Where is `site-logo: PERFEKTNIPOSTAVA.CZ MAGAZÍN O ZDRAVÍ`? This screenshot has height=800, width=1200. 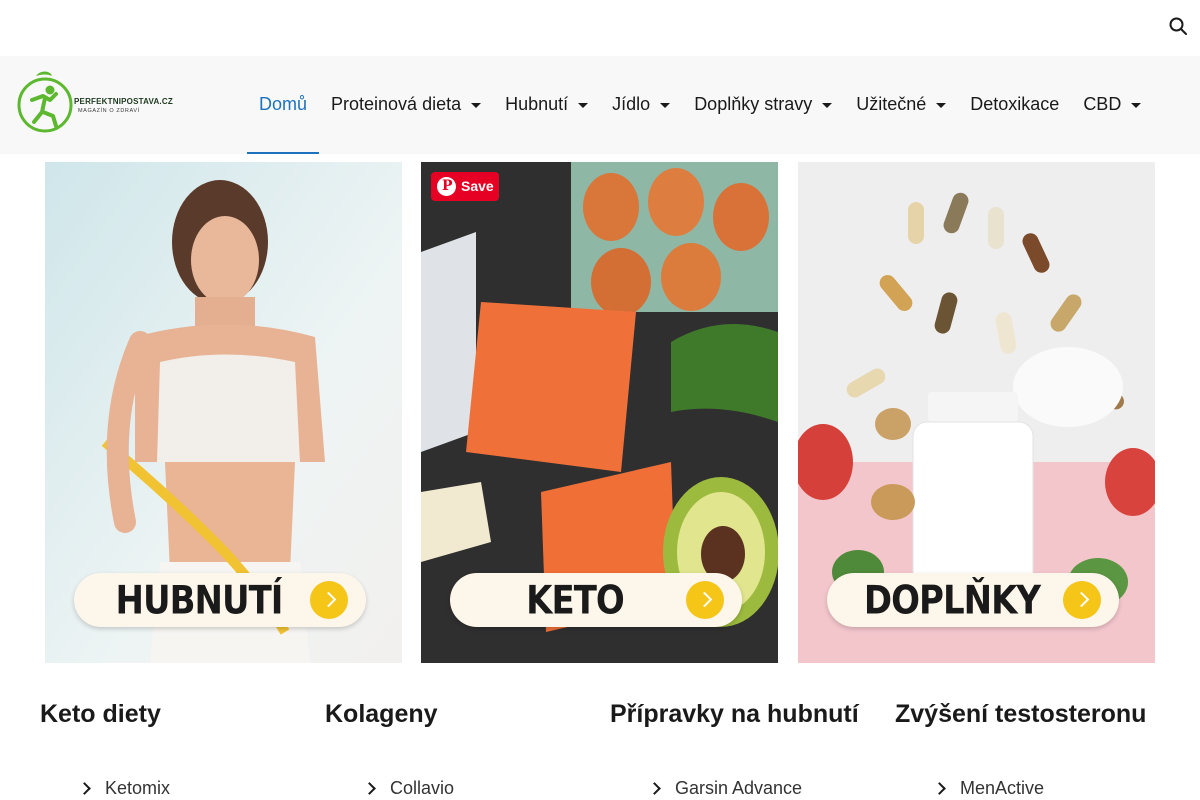
site-logo: PERFEKTNIPOSTAVA.CZ MAGAZÍN O ZDRAVÍ is located at coordinates (96, 103).